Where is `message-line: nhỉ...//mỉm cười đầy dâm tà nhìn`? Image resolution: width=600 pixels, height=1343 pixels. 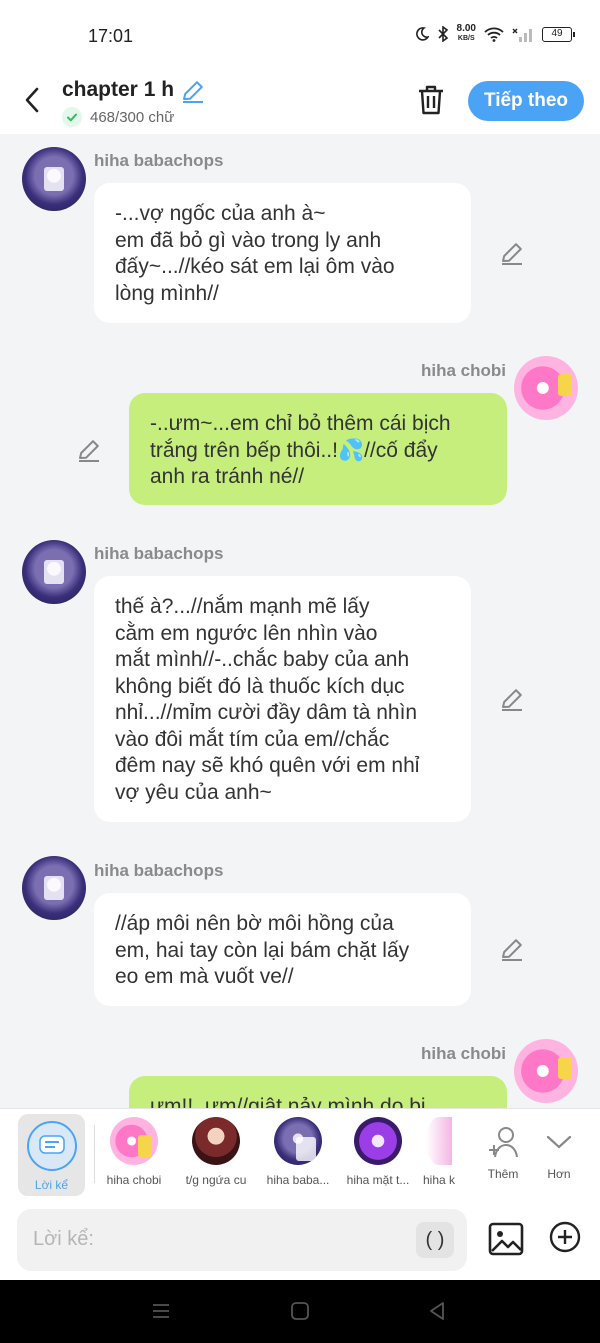 message-line: nhỉ...//mỉm cười đầy dâm tà nhìn is located at coordinates (266, 712).